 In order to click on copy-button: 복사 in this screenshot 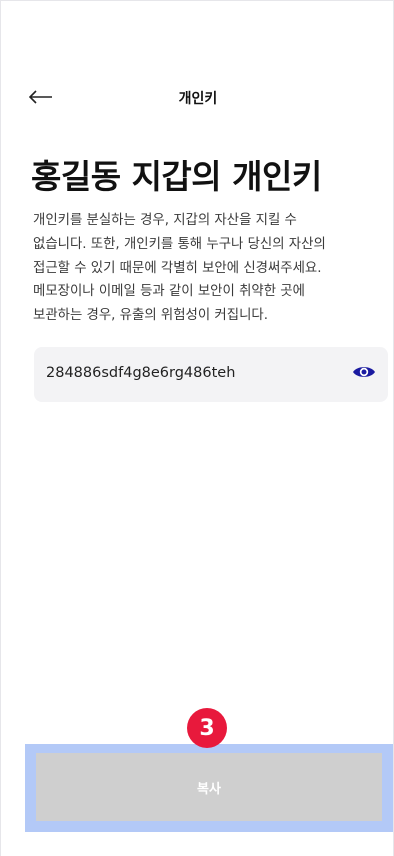, I will do `click(209, 787)`.